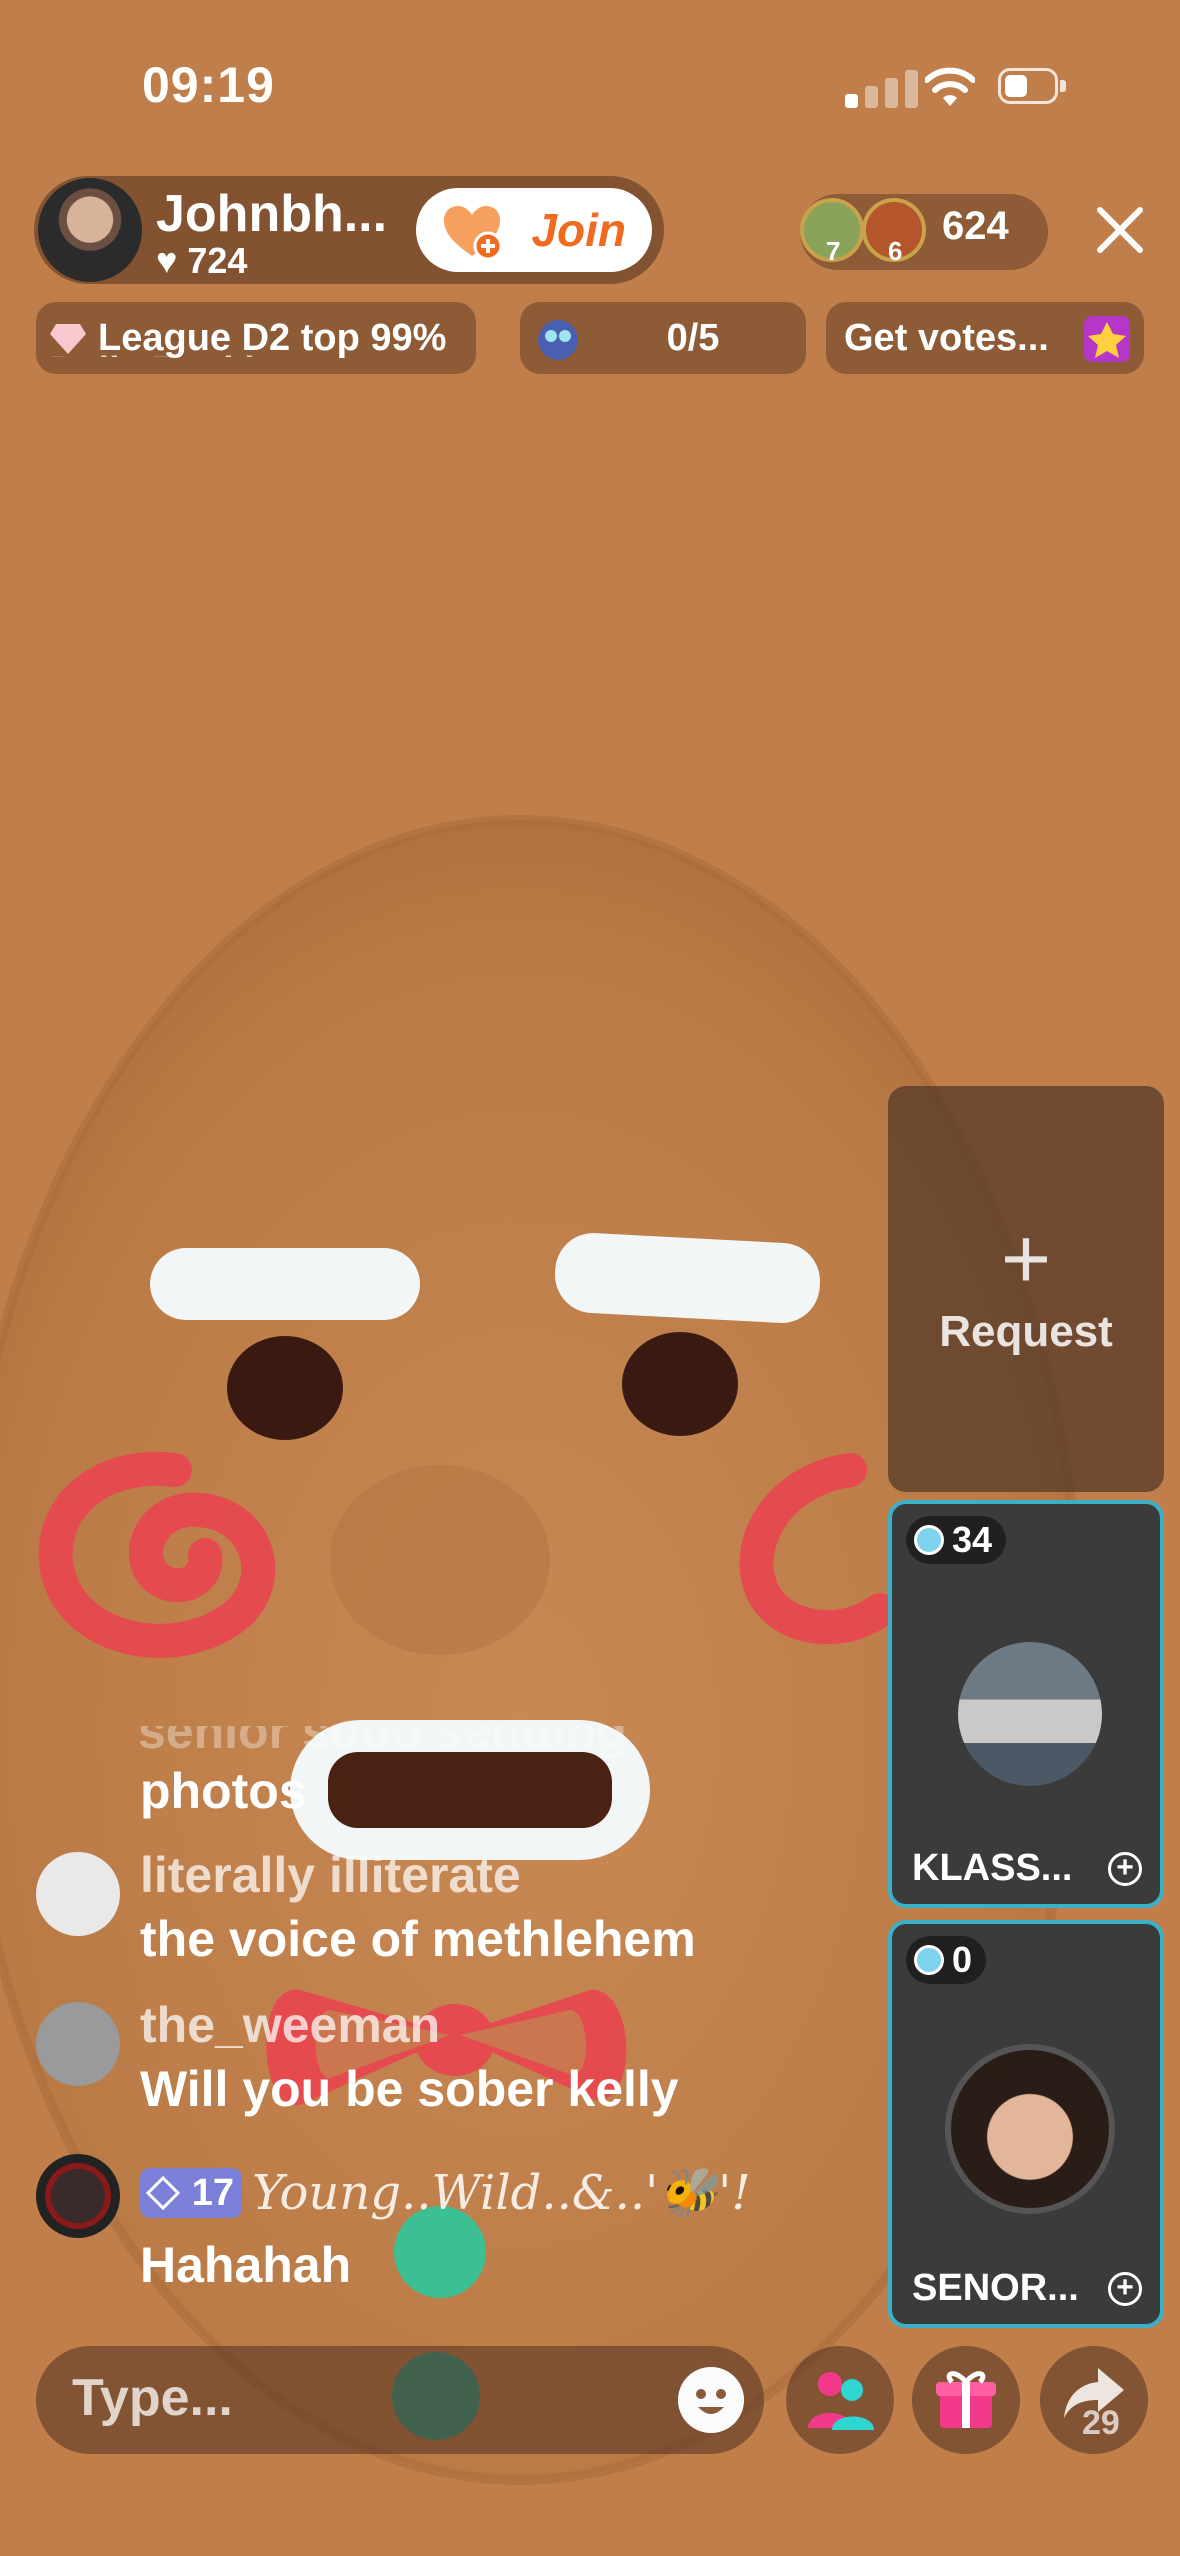 This screenshot has height=2556, width=1180. What do you see at coordinates (885, 88) in the screenshot?
I see `cellular-signal-icon` at bounding box center [885, 88].